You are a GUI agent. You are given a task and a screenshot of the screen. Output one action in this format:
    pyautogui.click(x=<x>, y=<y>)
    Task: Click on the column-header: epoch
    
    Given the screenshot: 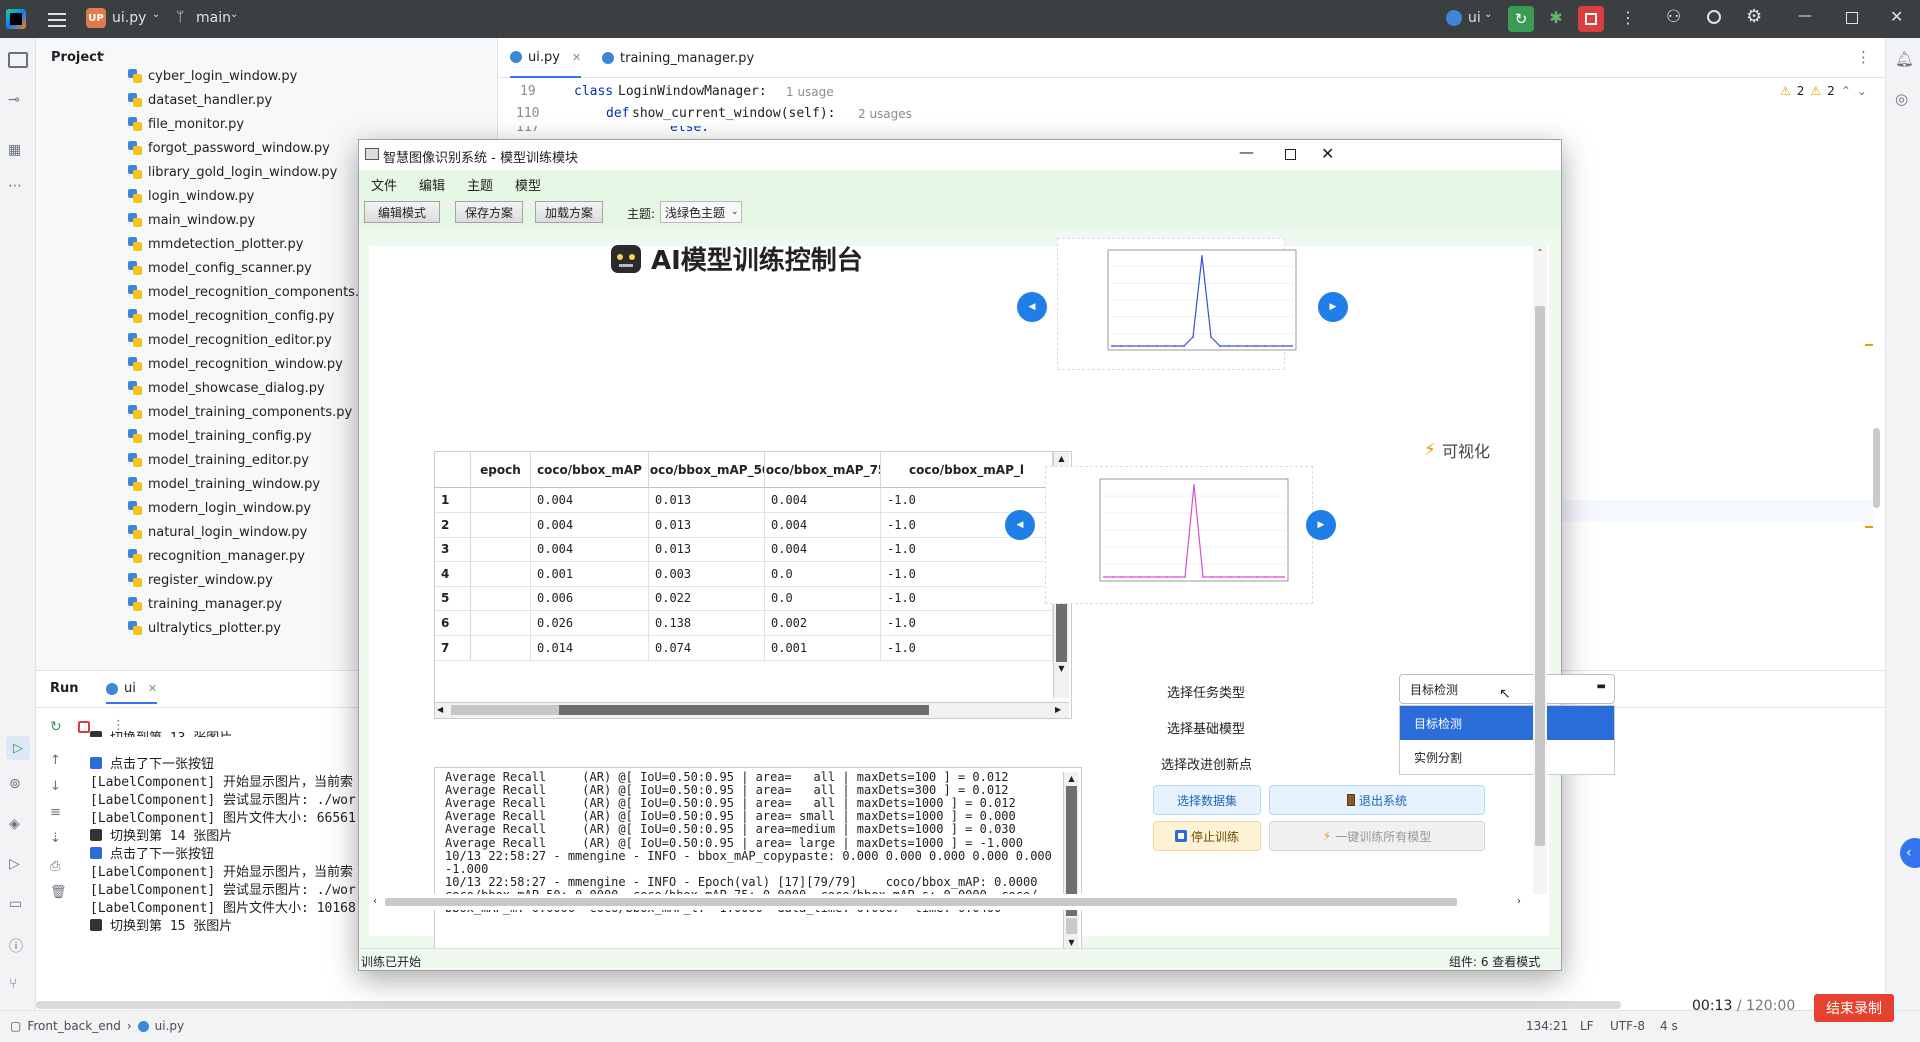 What is the action you would take?
    pyautogui.click(x=501, y=470)
    